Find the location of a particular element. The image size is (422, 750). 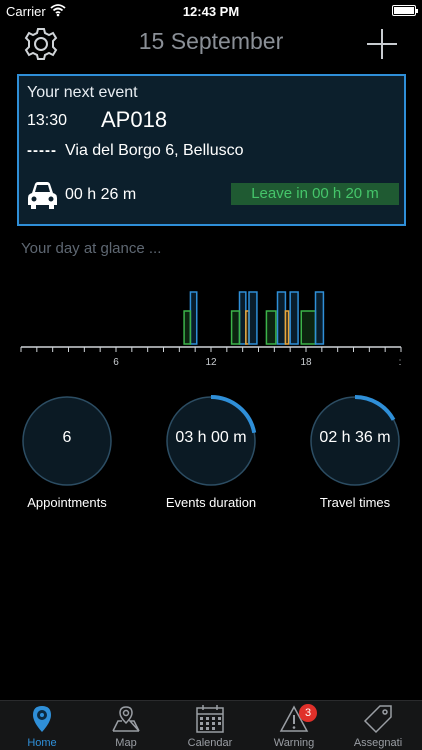

stat-travel-times: 02 h 36 m Travel times is located at coordinates (355, 452).